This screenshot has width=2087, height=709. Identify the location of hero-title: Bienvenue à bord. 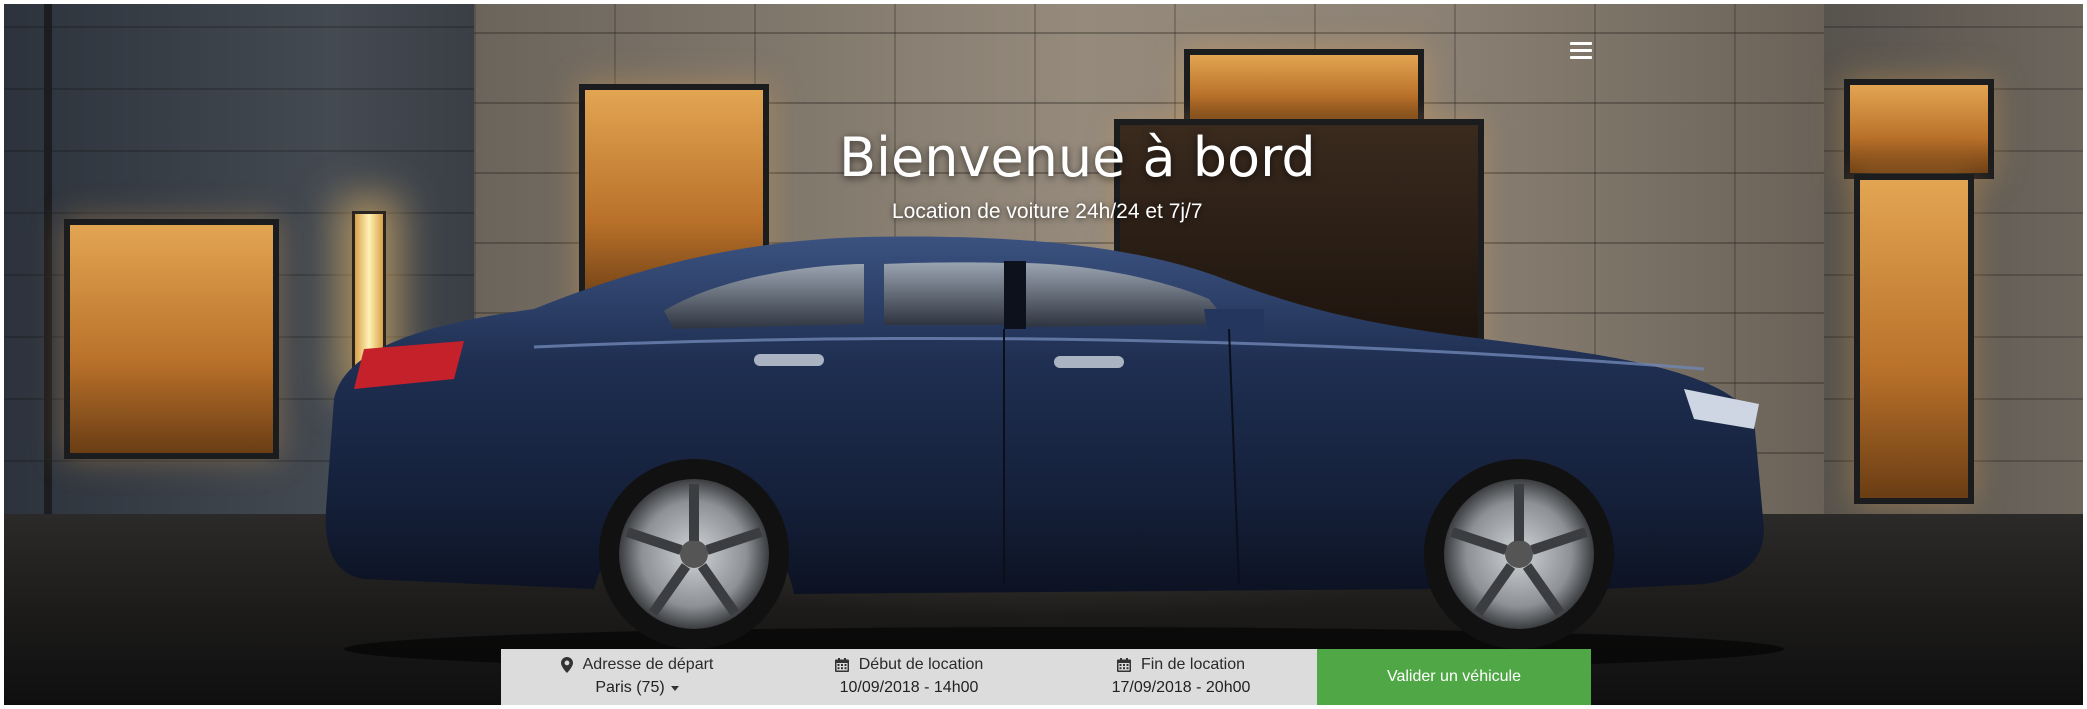
(1077, 157).